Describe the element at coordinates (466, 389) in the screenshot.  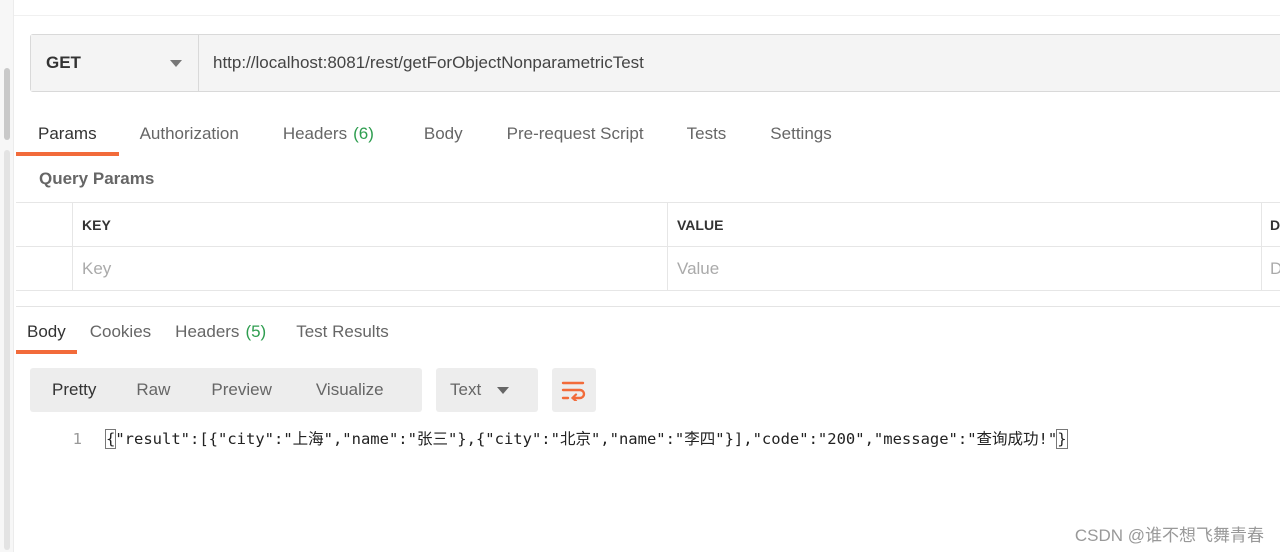
I see `format-label: Text` at that location.